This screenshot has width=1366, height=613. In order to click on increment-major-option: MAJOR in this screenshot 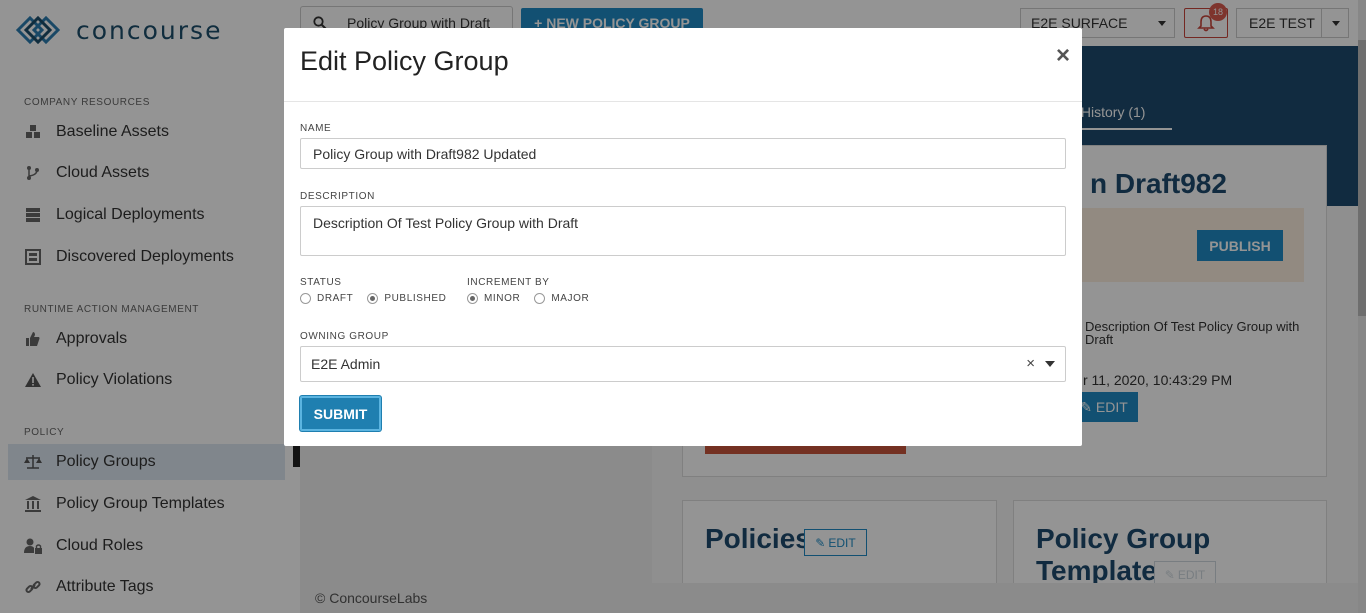, I will do `click(561, 298)`.